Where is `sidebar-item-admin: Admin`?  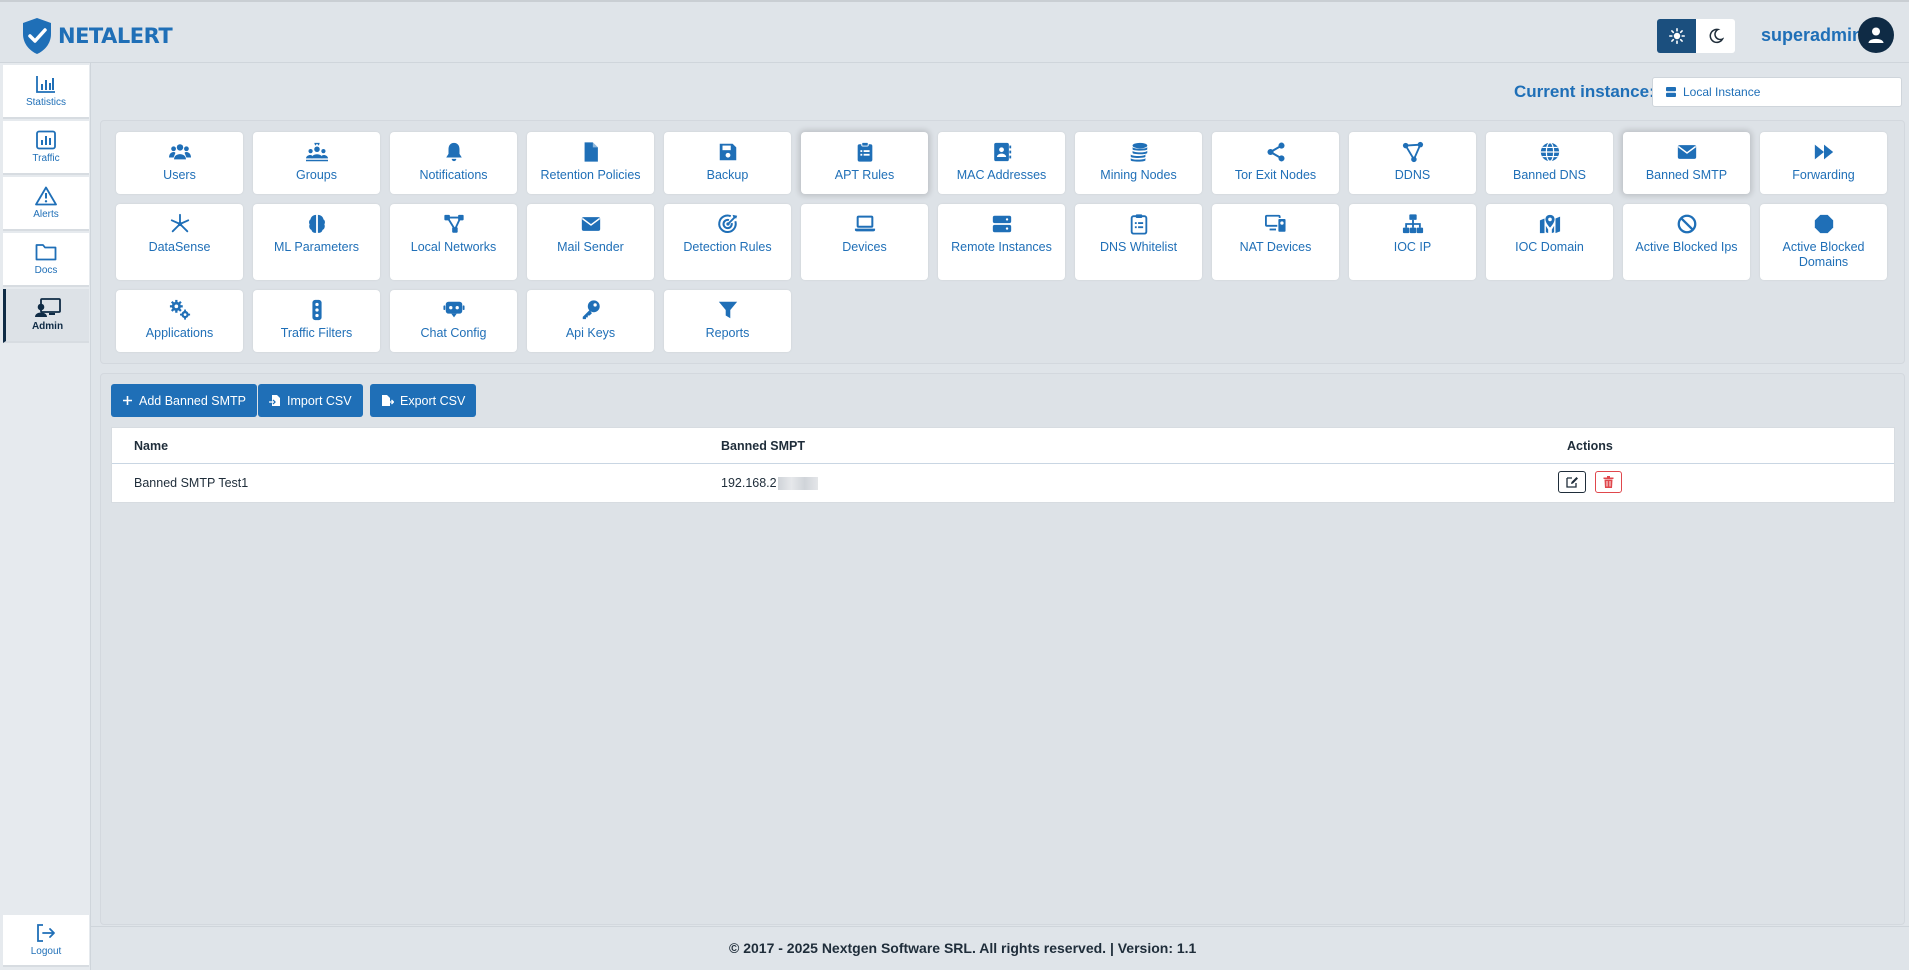 sidebar-item-admin: Admin is located at coordinates (46, 316).